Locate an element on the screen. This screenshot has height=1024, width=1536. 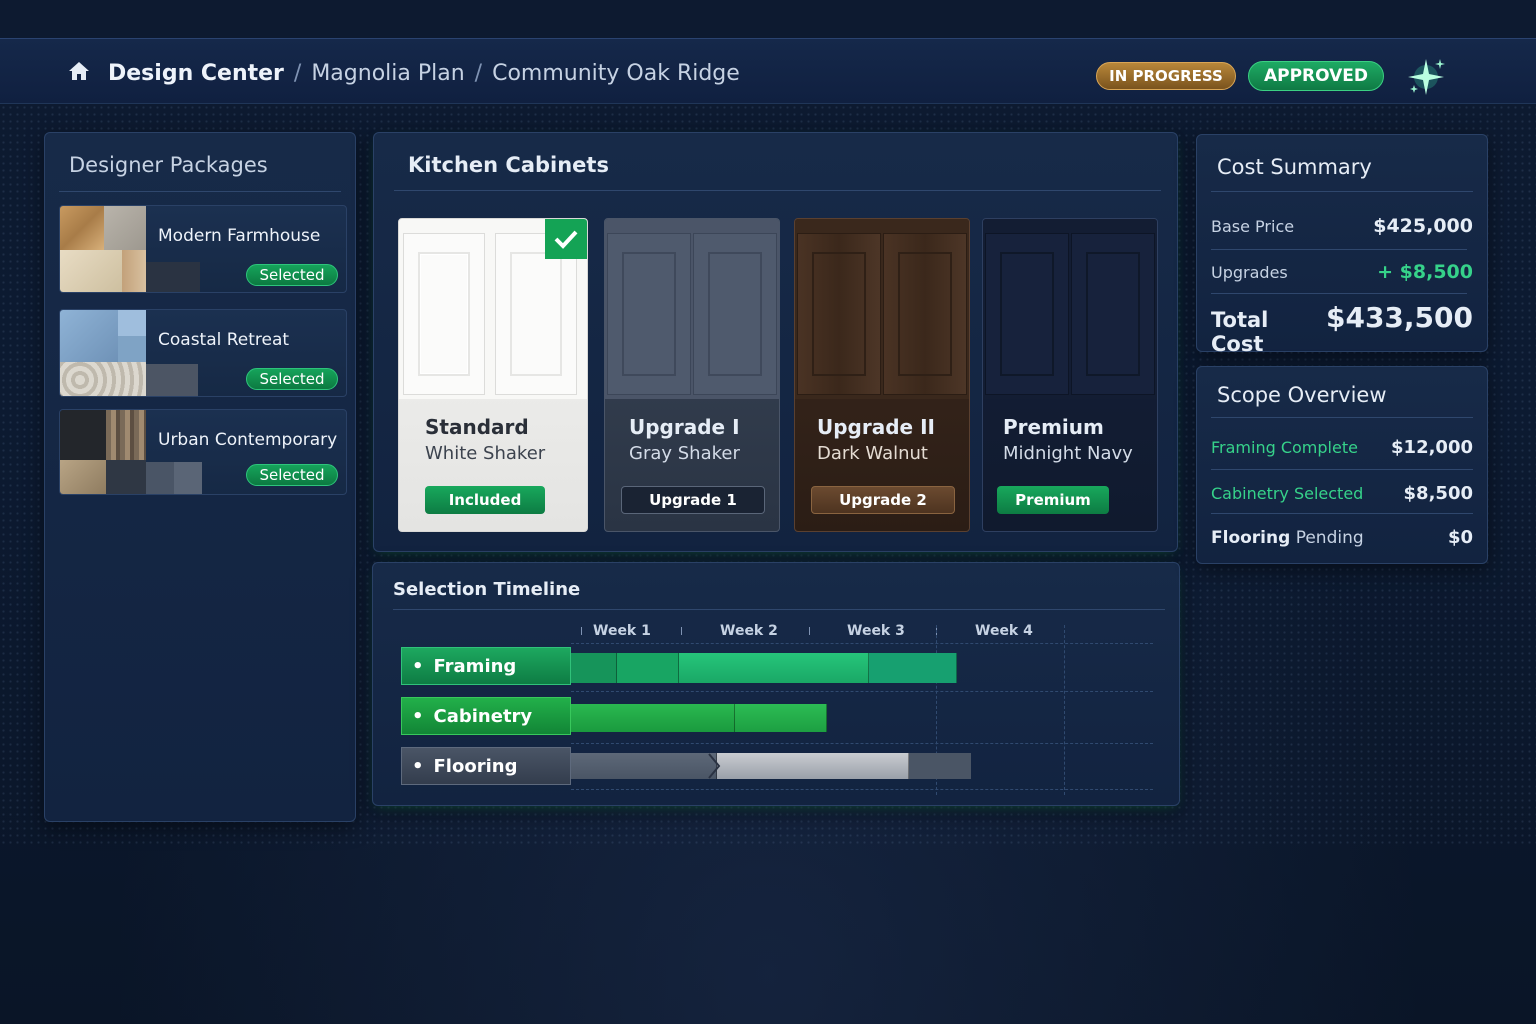
package-name: Urban Contemporary is located at coordinates (248, 440).